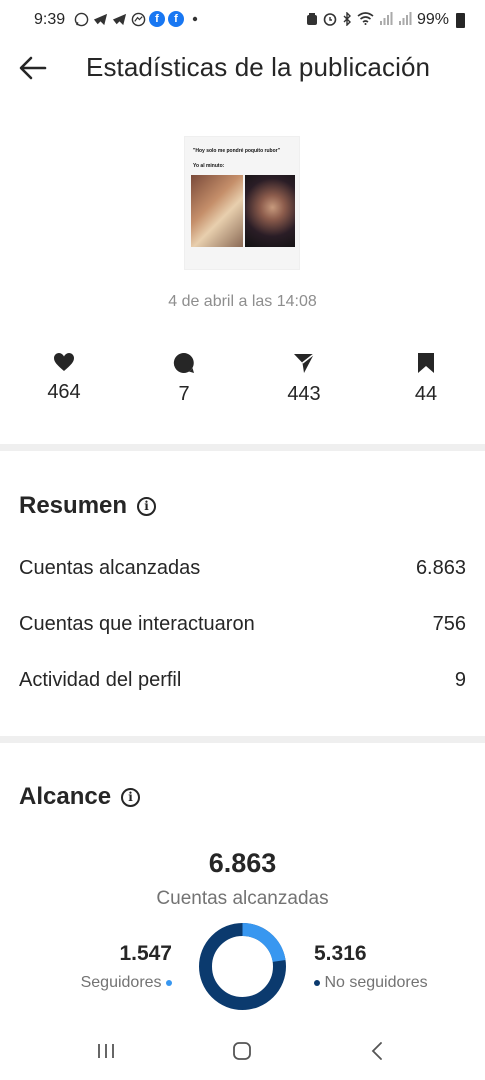 The image size is (485, 1080). What do you see at coordinates (304, 363) in the screenshot?
I see `send-icon` at bounding box center [304, 363].